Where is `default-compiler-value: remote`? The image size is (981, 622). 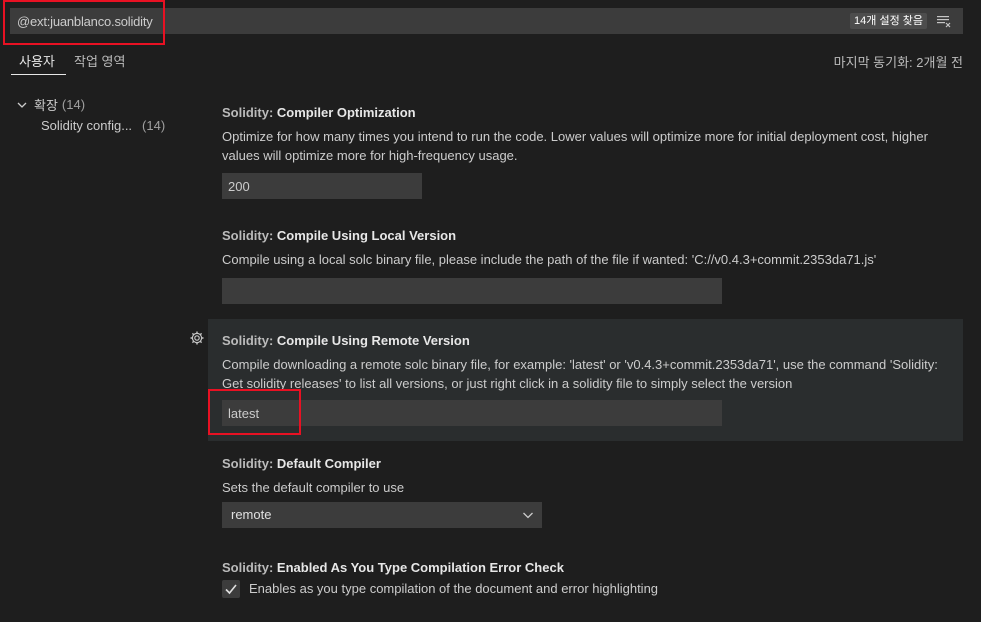 default-compiler-value: remote is located at coordinates (251, 514).